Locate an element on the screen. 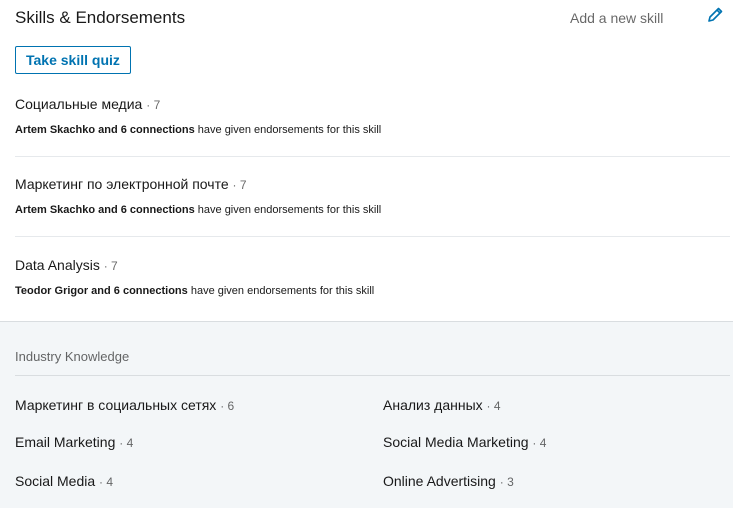 This screenshot has width=733, height=508. skill-name: Data Analysis is located at coordinates (57, 265).